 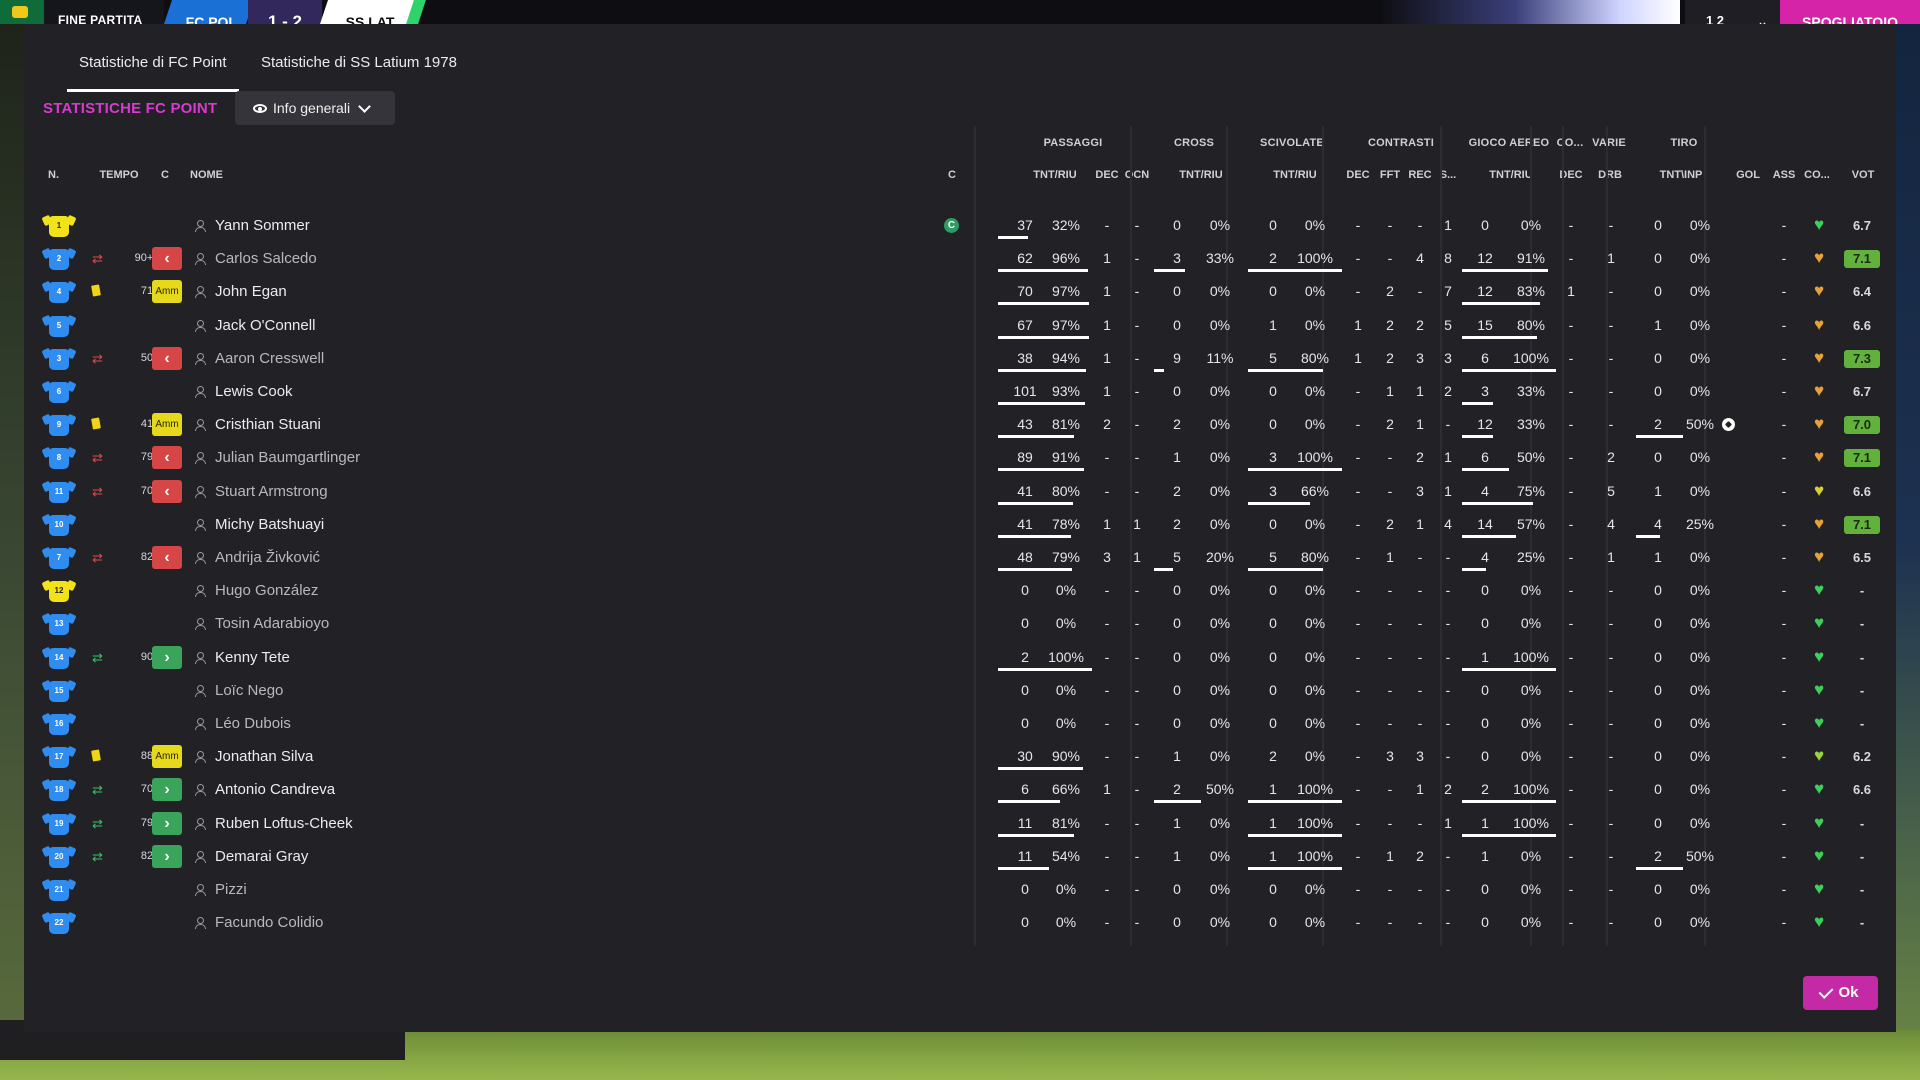 What do you see at coordinates (269, 922) in the screenshot?
I see `player-name: Facundo Colidio` at bounding box center [269, 922].